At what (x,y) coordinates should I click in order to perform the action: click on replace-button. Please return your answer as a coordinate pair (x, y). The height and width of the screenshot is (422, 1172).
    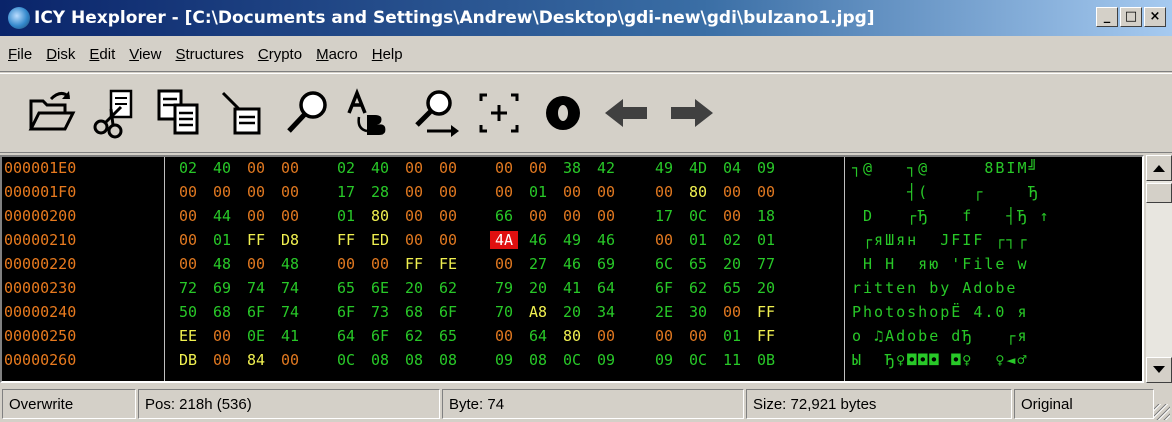
    Looking at the image, I should click on (371, 113).